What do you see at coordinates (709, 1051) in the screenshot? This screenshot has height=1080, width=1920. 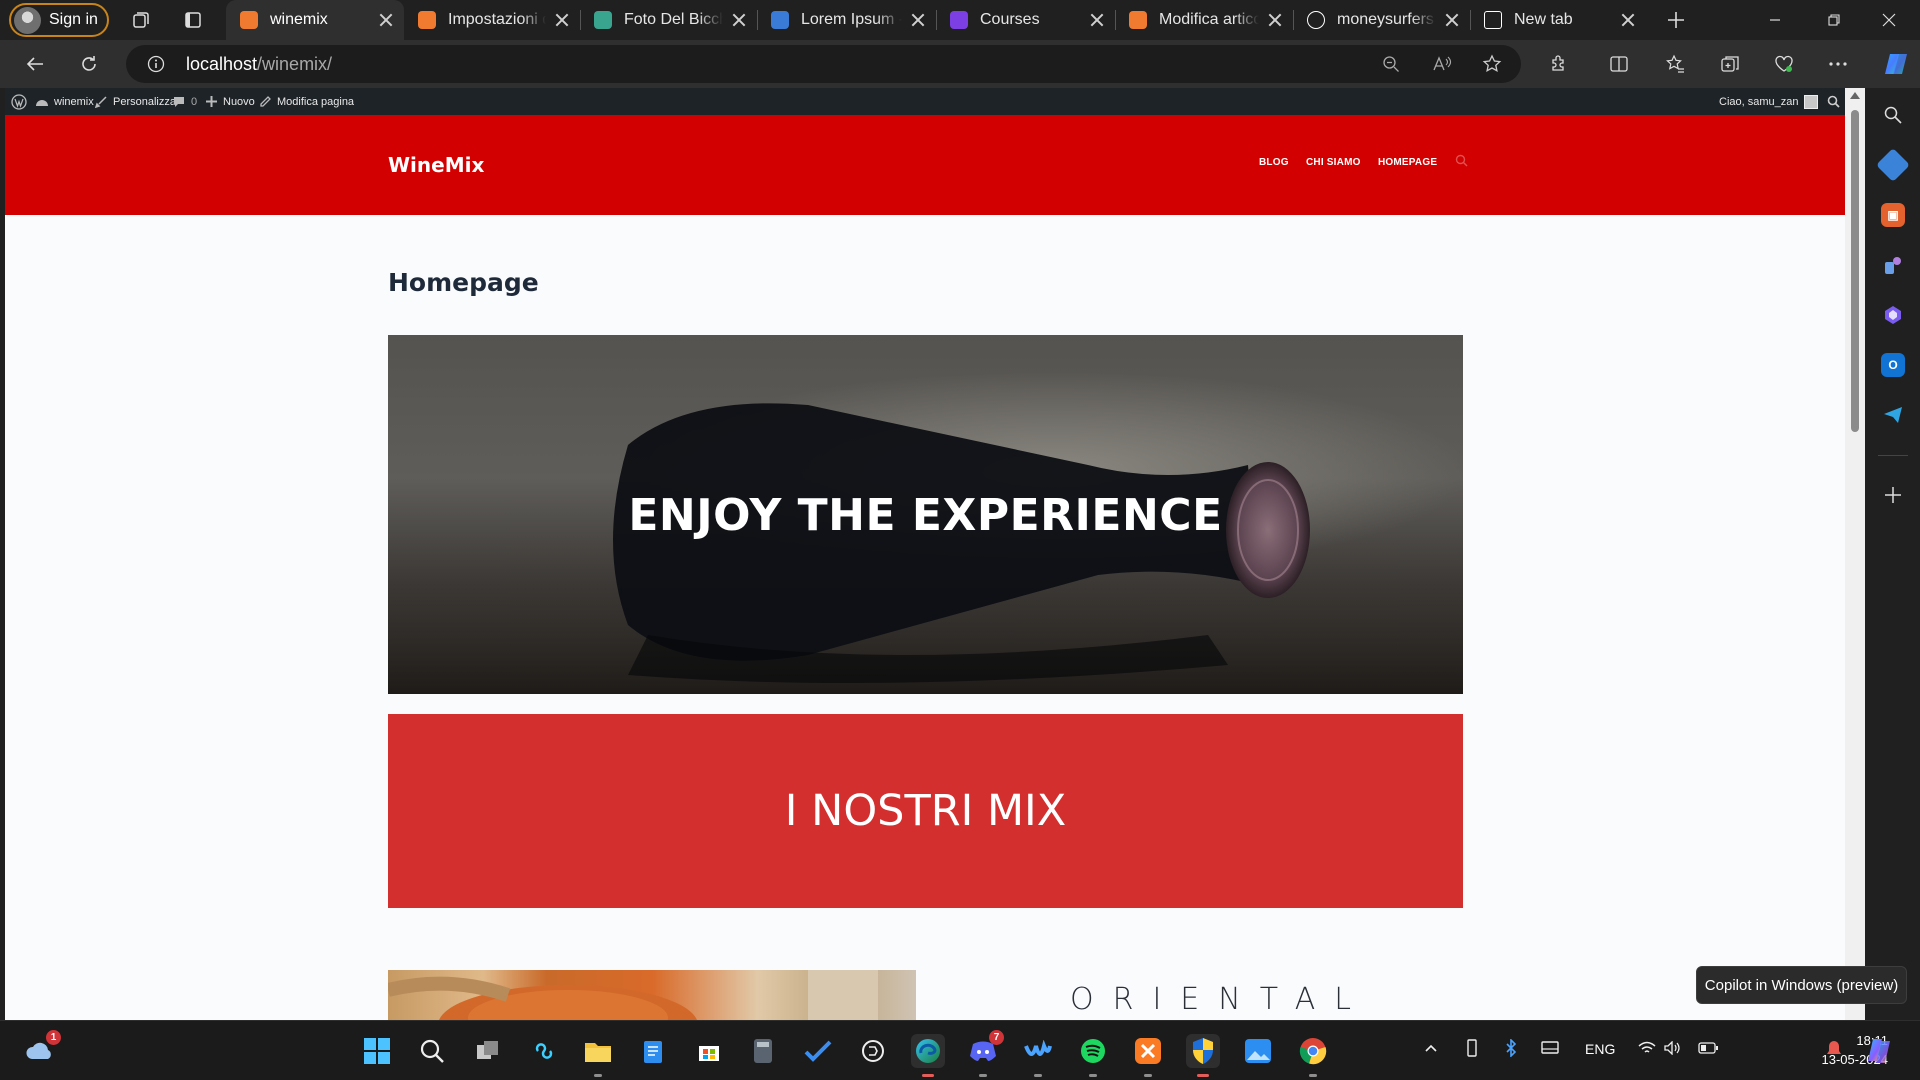 I see `microsoft-store-icon` at bounding box center [709, 1051].